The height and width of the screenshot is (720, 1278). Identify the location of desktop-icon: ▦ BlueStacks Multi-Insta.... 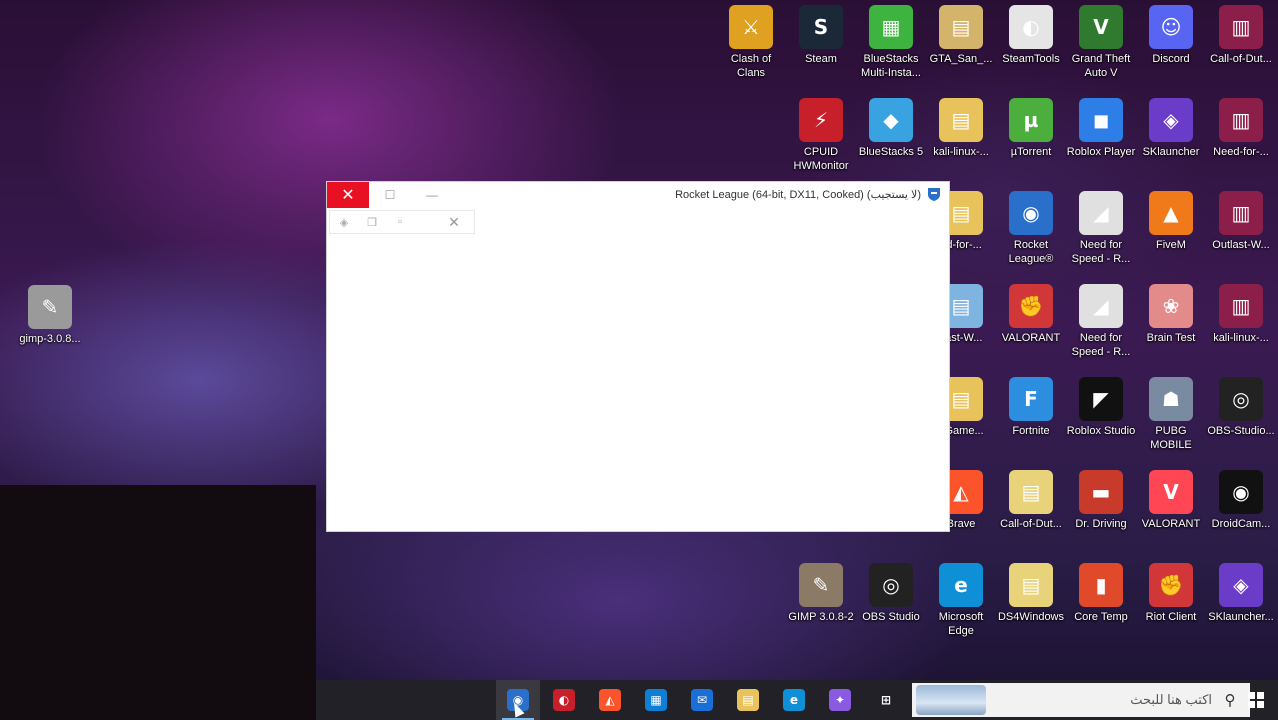
(891, 42).